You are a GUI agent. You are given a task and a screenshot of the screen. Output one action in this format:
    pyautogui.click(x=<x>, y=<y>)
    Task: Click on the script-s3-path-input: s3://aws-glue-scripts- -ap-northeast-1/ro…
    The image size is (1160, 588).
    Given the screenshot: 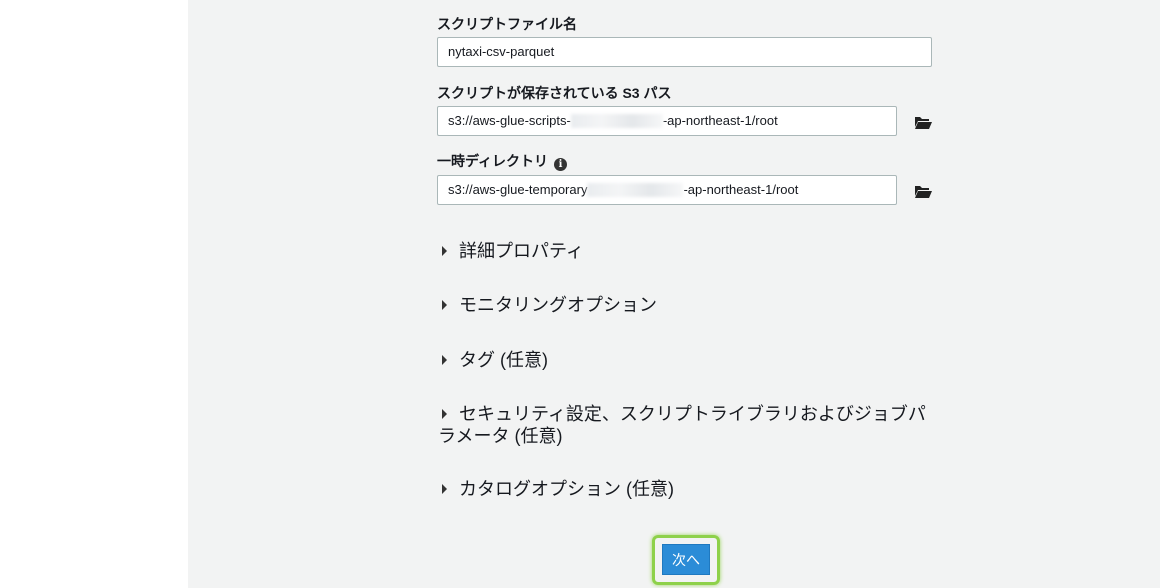 What is the action you would take?
    pyautogui.click(x=667, y=121)
    